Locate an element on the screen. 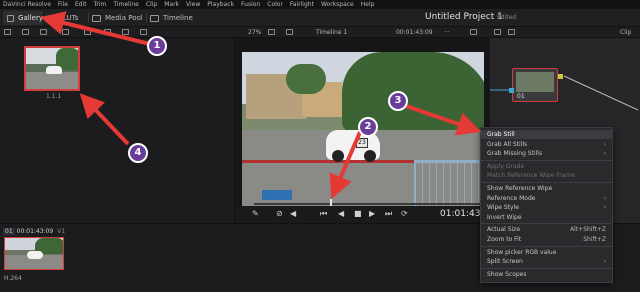 The height and width of the screenshot is (292, 640). color-picker-icon: ✎ is located at coordinates (255, 214).